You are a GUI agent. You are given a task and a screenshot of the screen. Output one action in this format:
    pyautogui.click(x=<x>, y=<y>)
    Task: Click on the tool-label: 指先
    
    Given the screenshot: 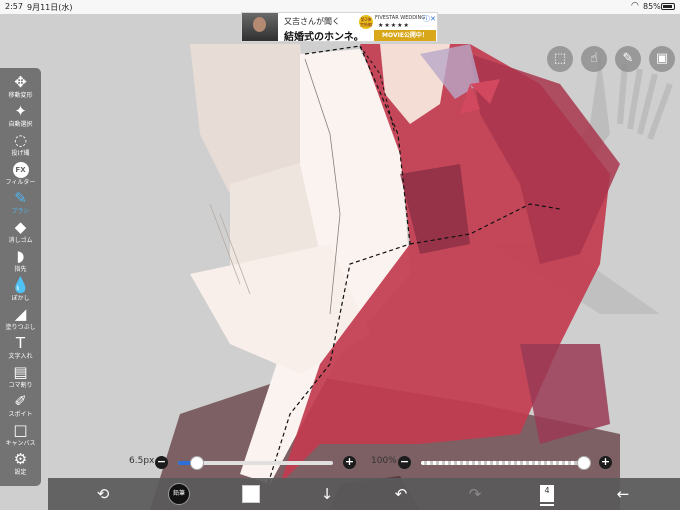 What is the action you would take?
    pyautogui.click(x=20, y=269)
    